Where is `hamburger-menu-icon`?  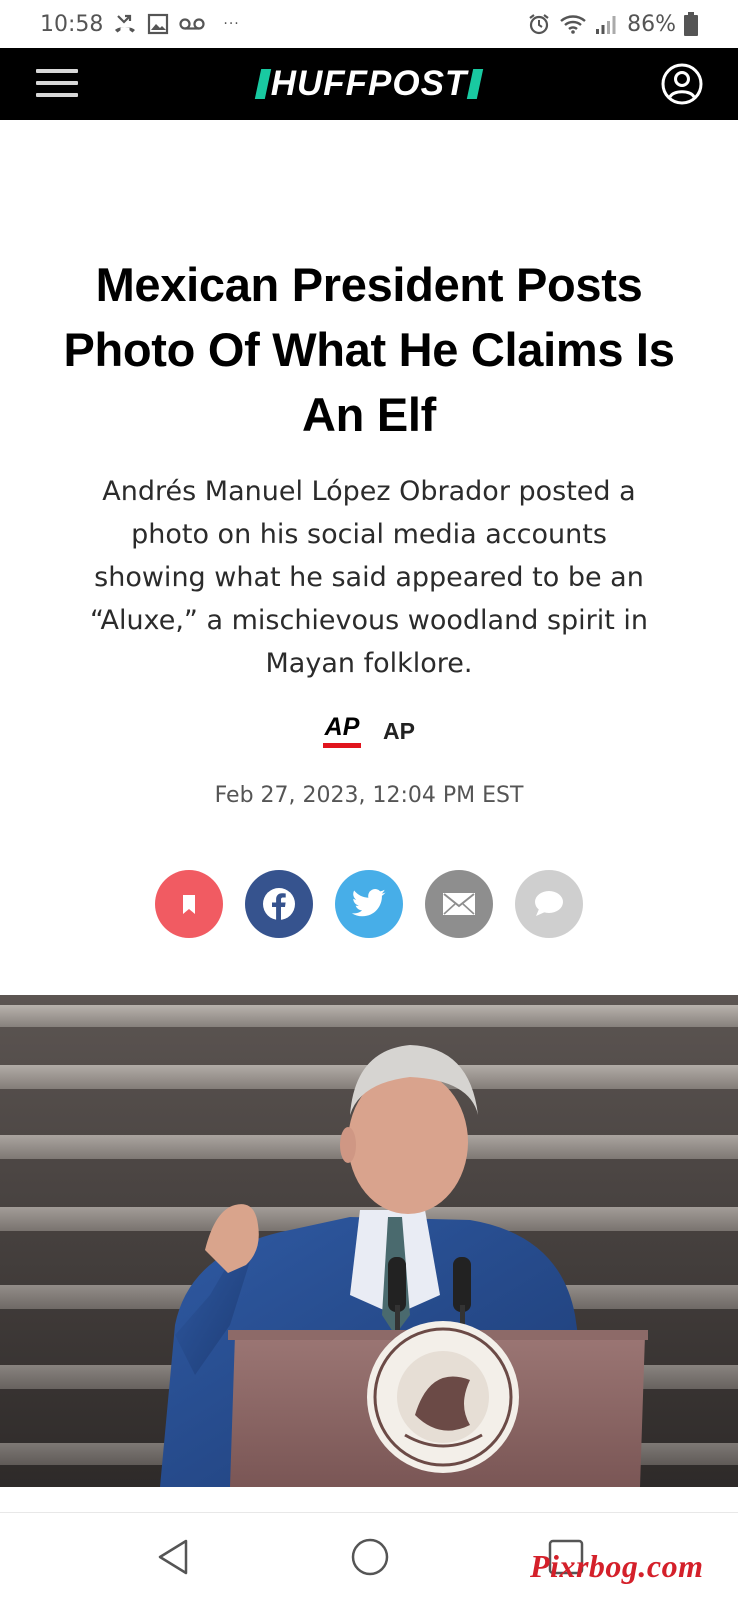 hamburger-menu-icon is located at coordinates (57, 84).